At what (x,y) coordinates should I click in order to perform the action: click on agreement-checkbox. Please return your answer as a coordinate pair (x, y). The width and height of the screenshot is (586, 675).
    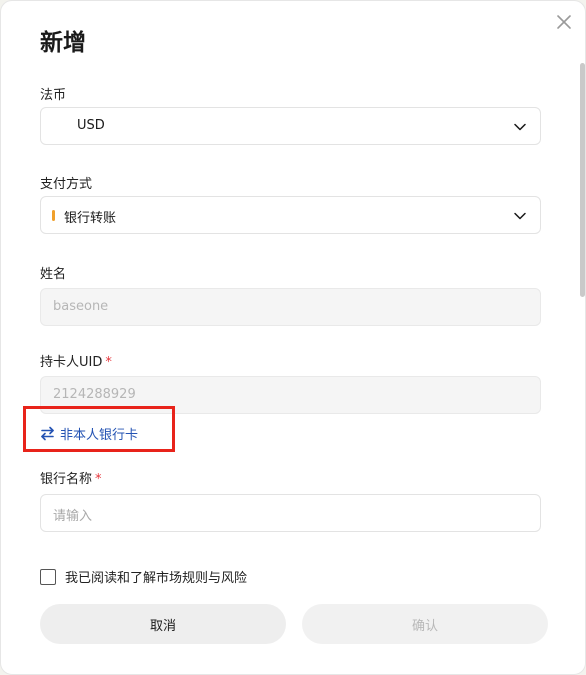
    Looking at the image, I should click on (48, 576).